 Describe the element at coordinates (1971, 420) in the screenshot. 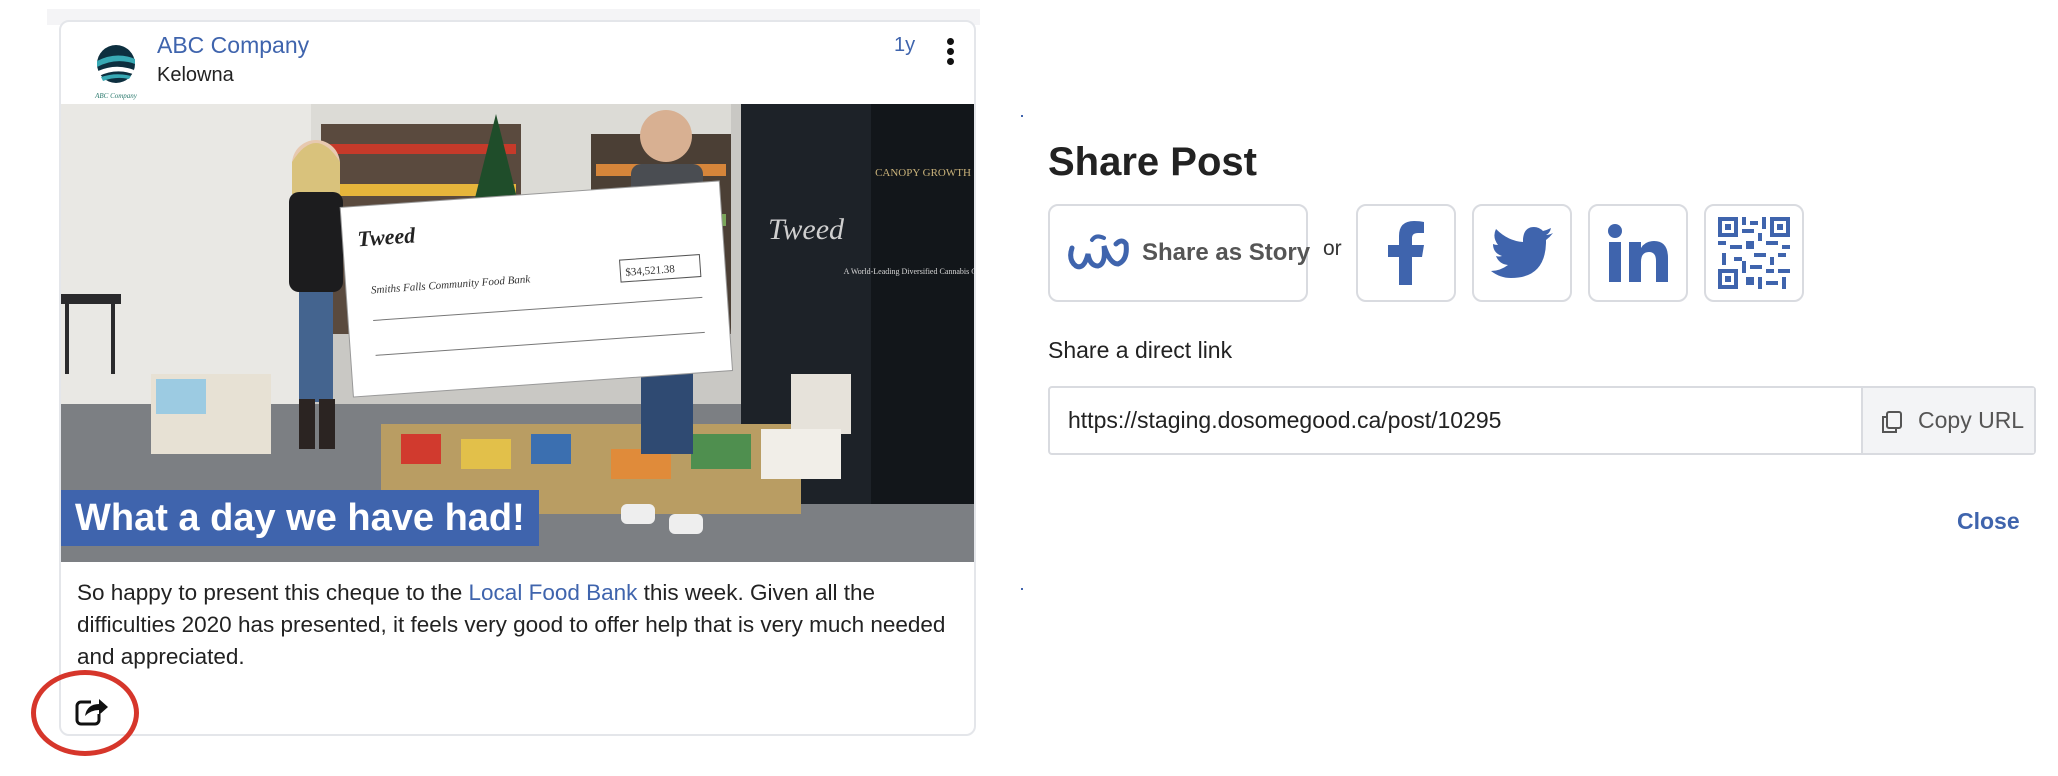

I see `copy-url-label: Copy URL` at that location.